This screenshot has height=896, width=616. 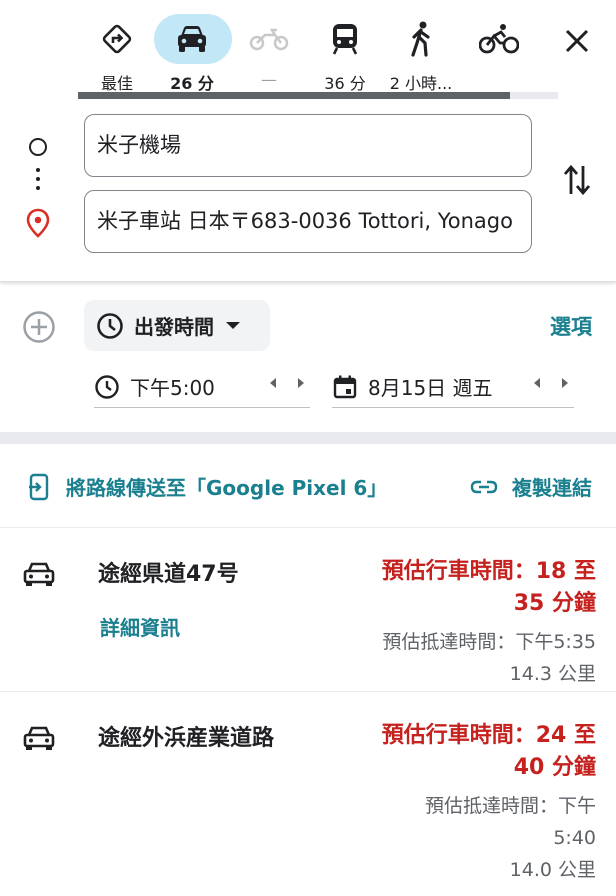 I want to click on route-arrival-line2: 5:40, so click(x=574, y=838).